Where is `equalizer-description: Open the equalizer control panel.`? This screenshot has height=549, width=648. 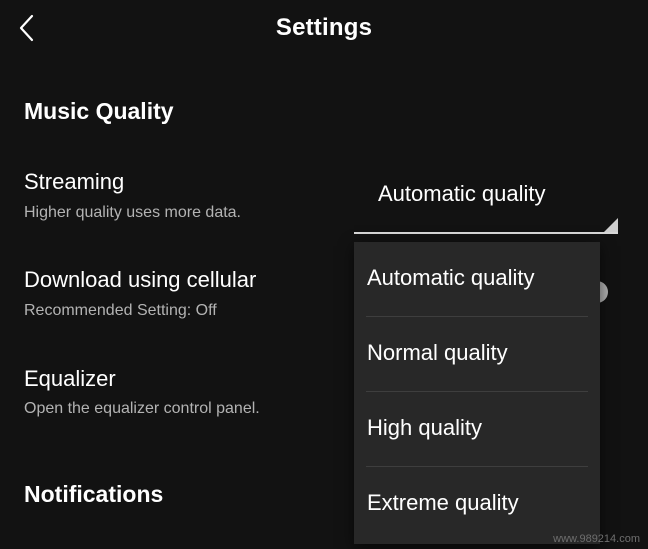
equalizer-description: Open the equalizer control panel. is located at coordinates (142, 408).